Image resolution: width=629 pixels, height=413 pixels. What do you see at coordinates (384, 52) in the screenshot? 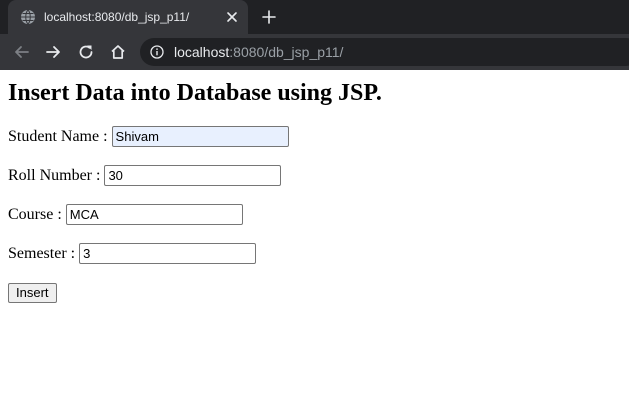
I see `address-bar: localhost:8080/db_jsp_p11/` at bounding box center [384, 52].